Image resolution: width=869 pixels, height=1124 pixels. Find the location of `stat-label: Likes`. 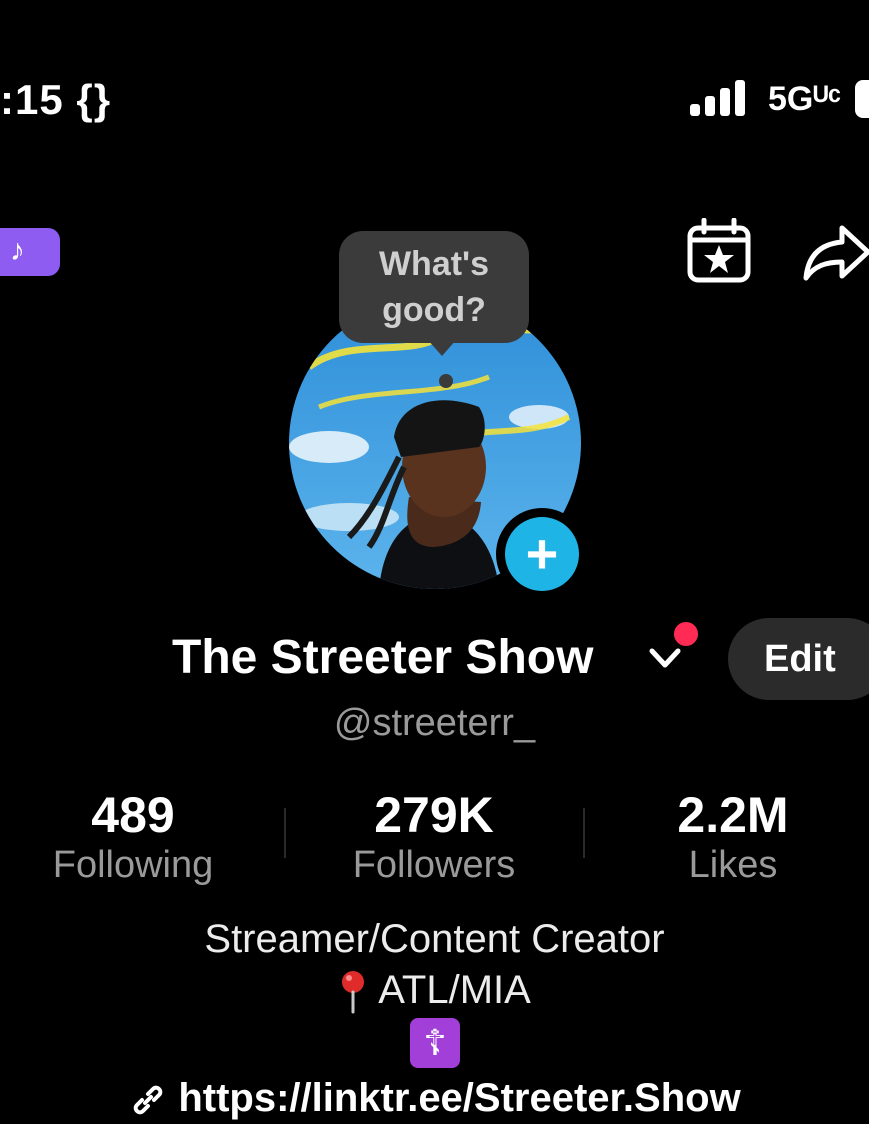

stat-label: Likes is located at coordinates (733, 865).